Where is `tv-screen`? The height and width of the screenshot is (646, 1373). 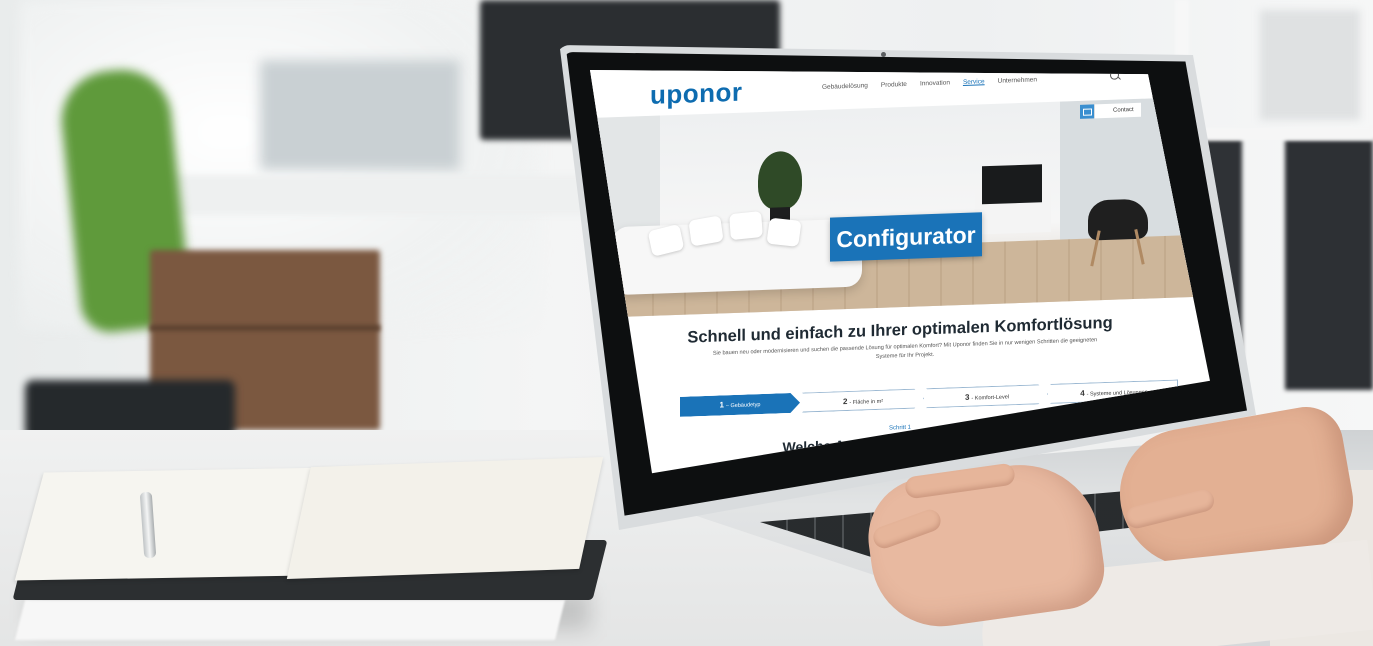
tv-screen is located at coordinates (1012, 184).